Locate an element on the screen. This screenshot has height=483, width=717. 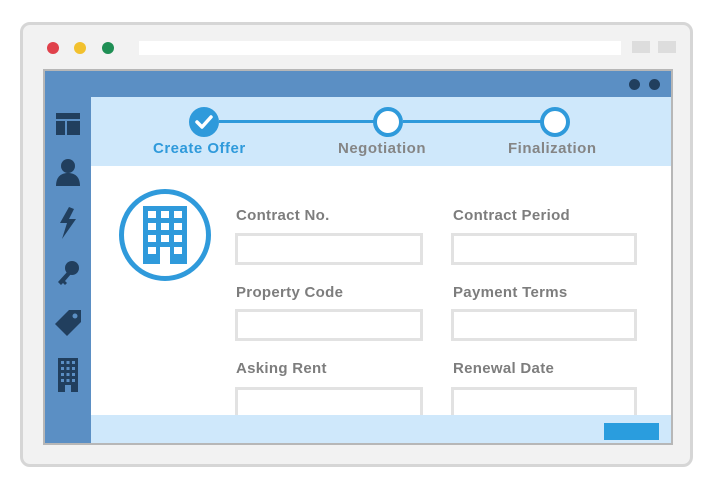
user-icon is located at coordinates (68, 172).